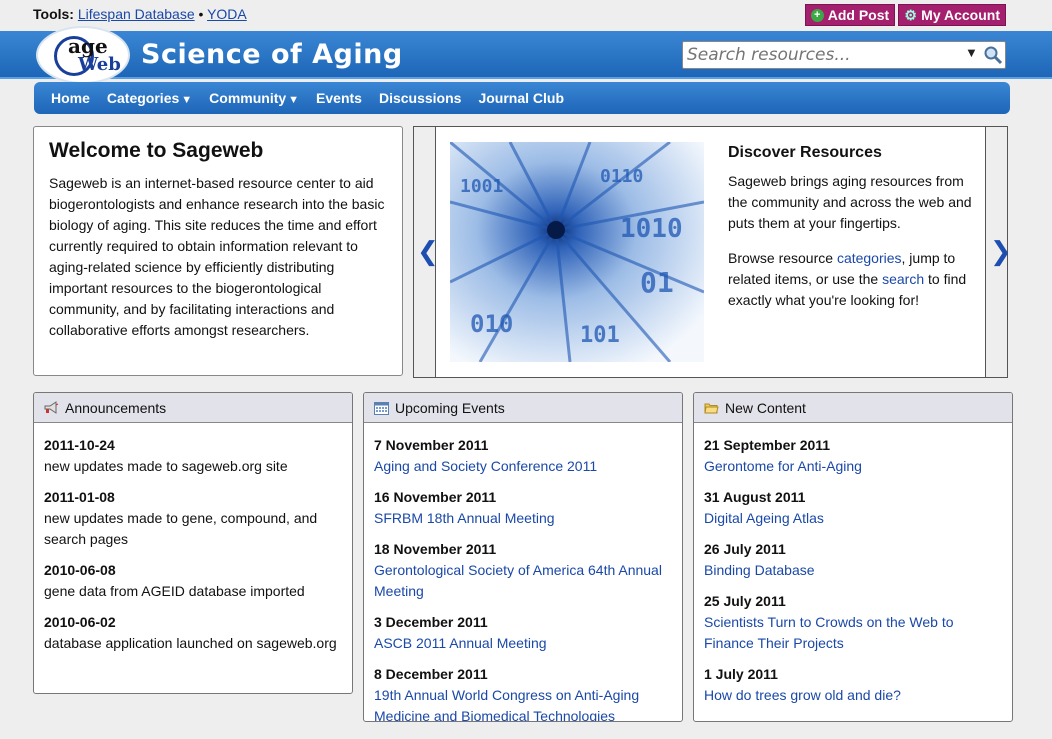 This screenshot has width=1052, height=739. Describe the element at coordinates (426, 252) in the screenshot. I see `carousel-prev-button: ❮` at that location.